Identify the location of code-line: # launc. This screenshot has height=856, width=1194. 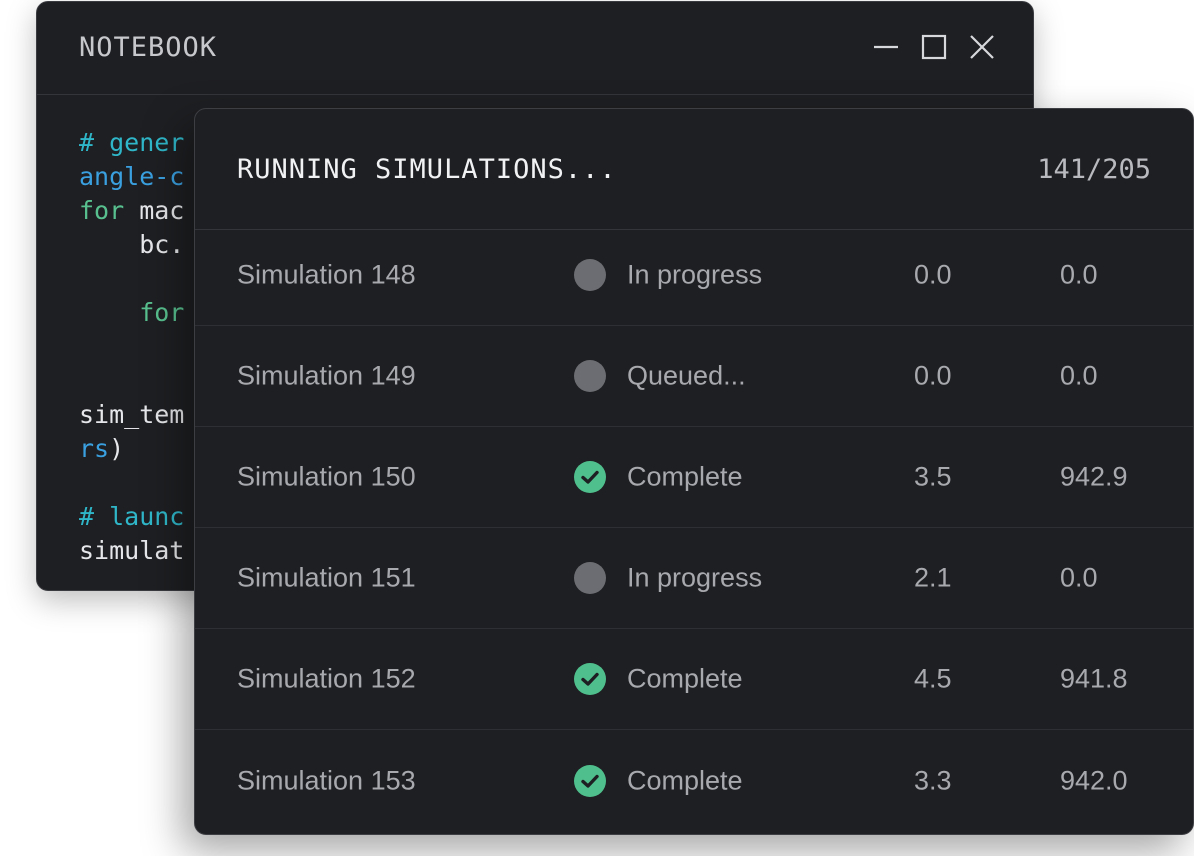
(131, 517).